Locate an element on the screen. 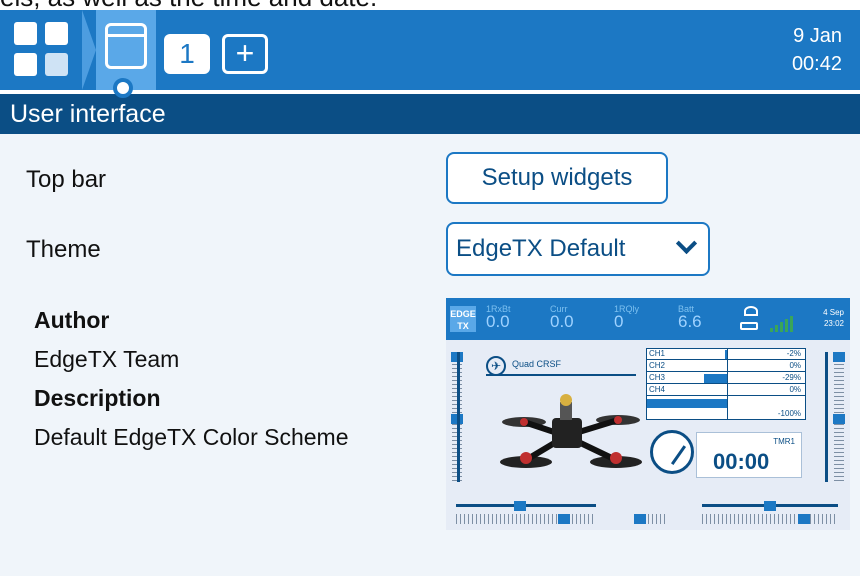 This screenshot has width=860, height=576. preview-date-time: 4 Sep 23:02 is located at coordinates (833, 318).